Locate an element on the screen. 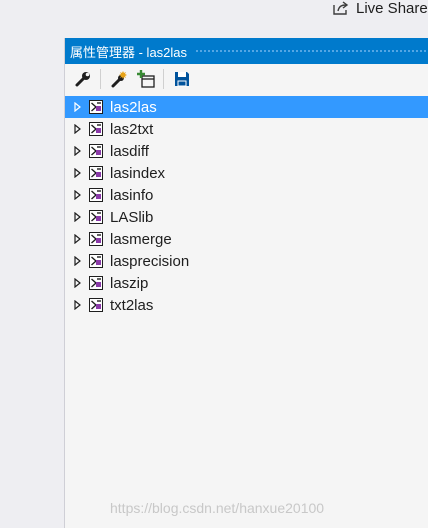 This screenshot has width=428, height=528. tree-item-label: lasdiff is located at coordinates (129, 151).